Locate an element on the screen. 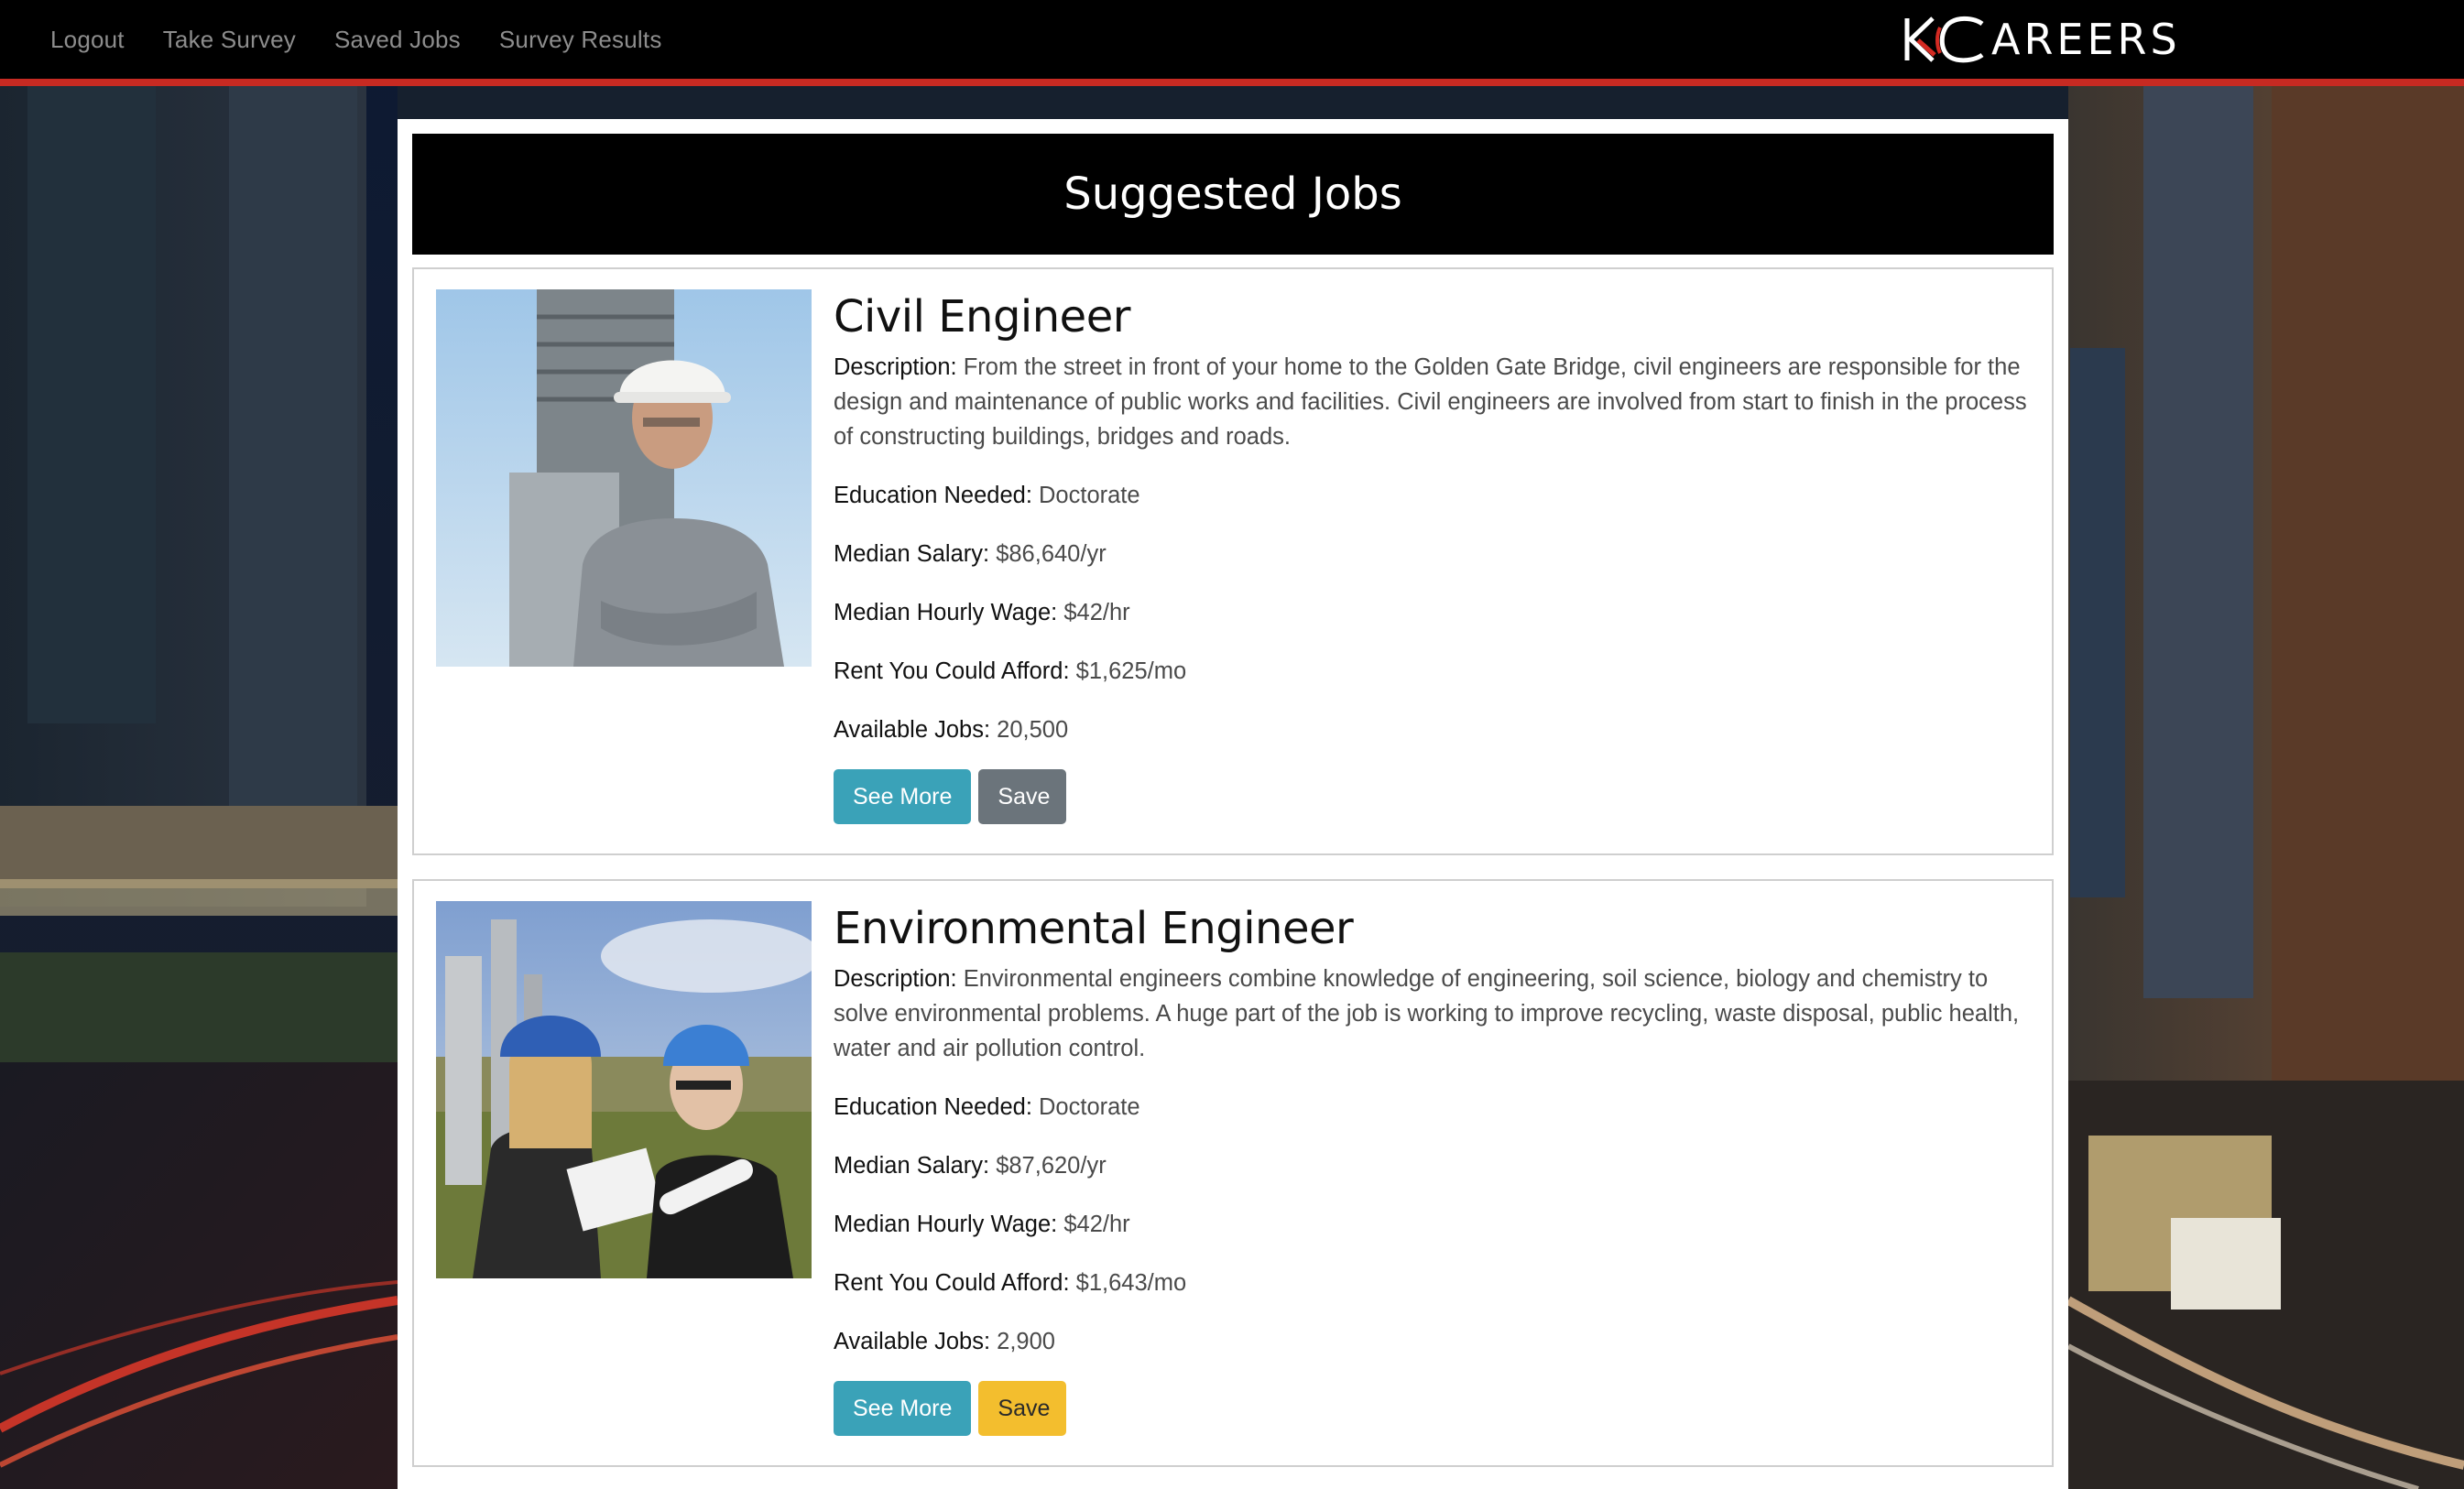  brand-text: AREERS is located at coordinates (2086, 39).